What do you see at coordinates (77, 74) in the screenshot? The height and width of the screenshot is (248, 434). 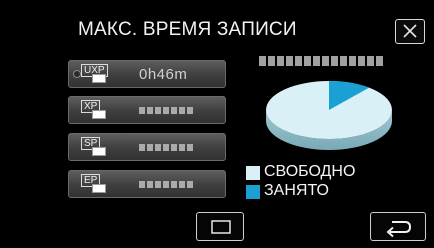 I see `selected-indicator` at bounding box center [77, 74].